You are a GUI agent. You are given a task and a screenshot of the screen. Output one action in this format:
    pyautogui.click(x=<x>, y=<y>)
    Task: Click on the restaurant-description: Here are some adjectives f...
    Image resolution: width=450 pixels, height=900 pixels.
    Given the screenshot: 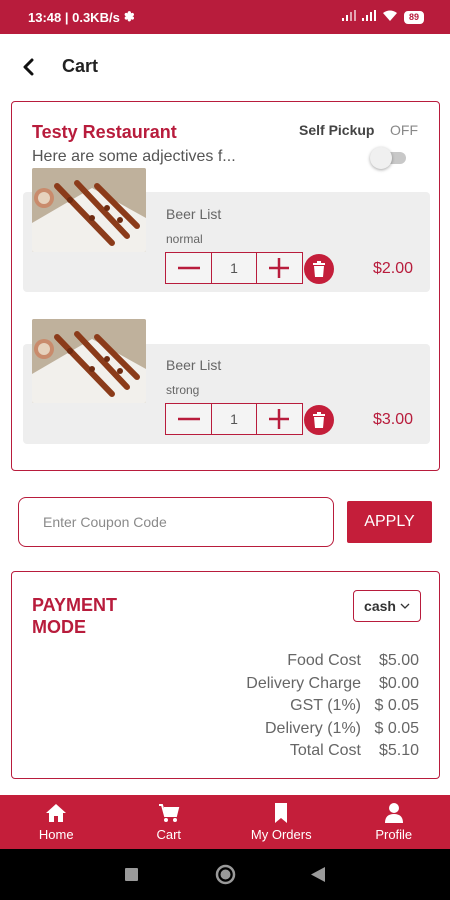 What is the action you would take?
    pyautogui.click(x=134, y=156)
    